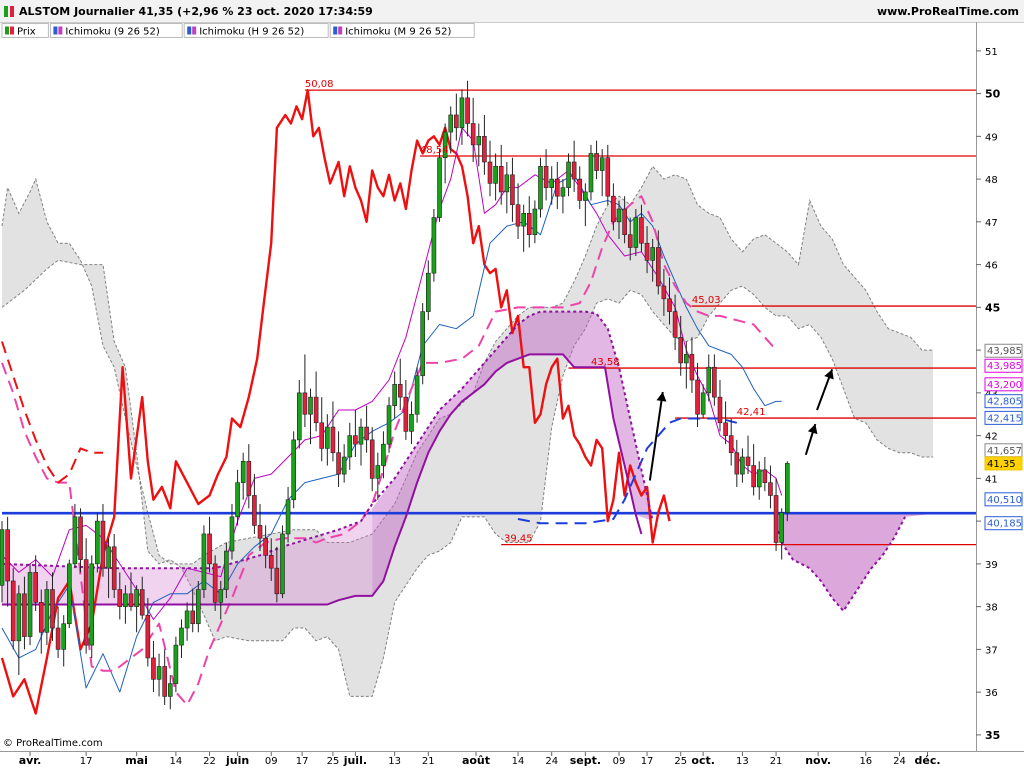 Image resolution: width=1024 pixels, height=768 pixels. What do you see at coordinates (1004, 402) in the screenshot?
I see `price-badge-label: 42,805` at bounding box center [1004, 402].